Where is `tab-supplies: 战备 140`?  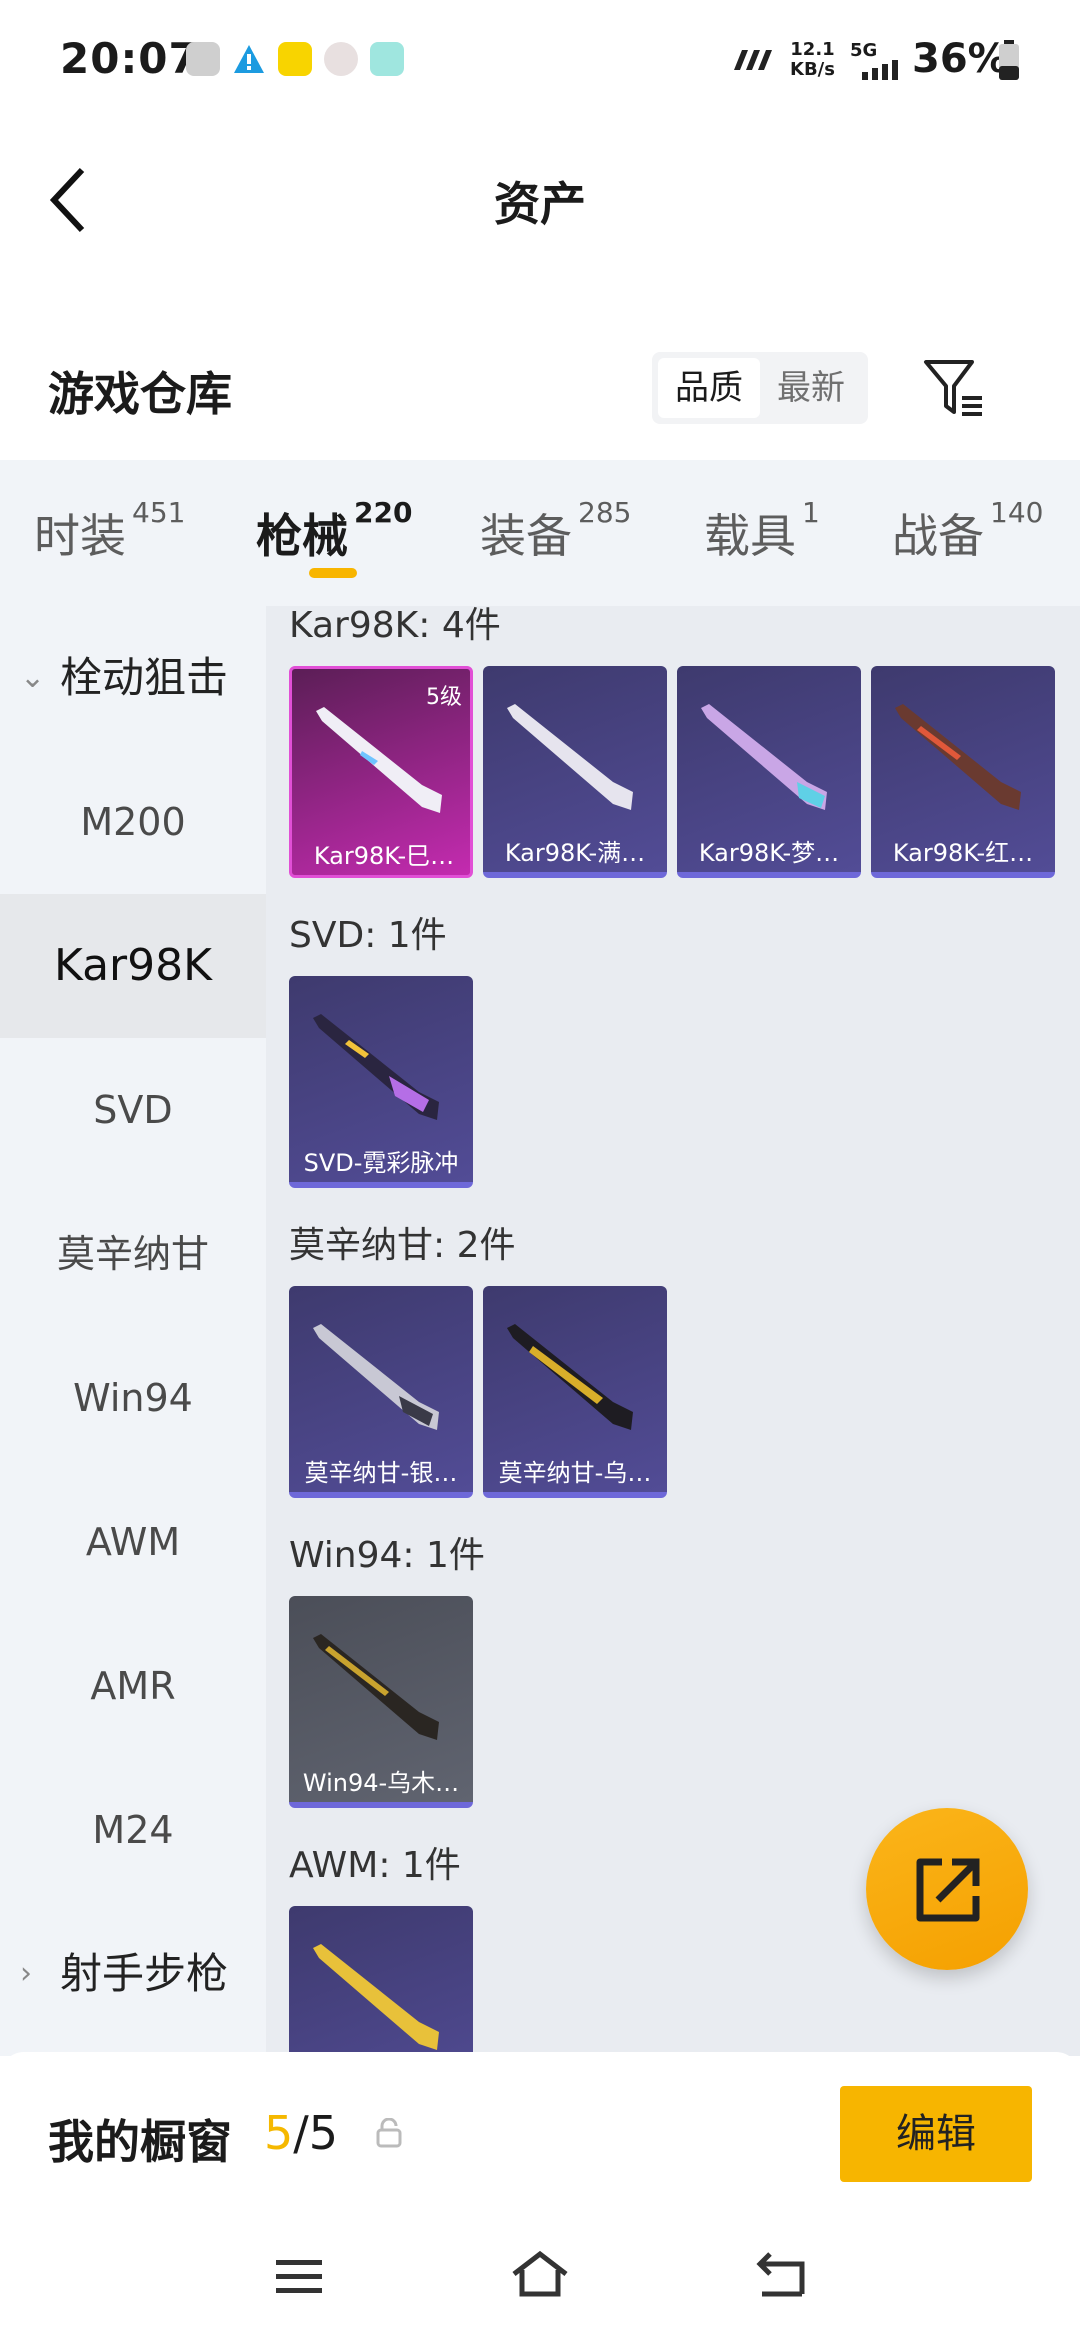 tab-supplies: 战备 140 is located at coordinates (967, 531).